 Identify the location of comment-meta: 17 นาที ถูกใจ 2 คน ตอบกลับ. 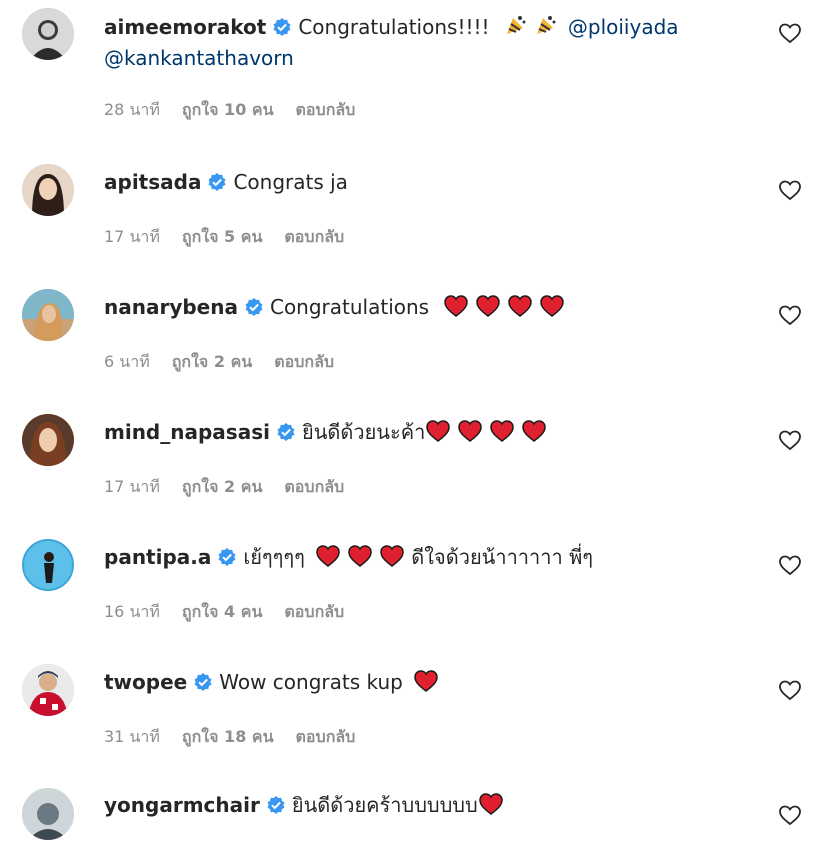
(235, 487).